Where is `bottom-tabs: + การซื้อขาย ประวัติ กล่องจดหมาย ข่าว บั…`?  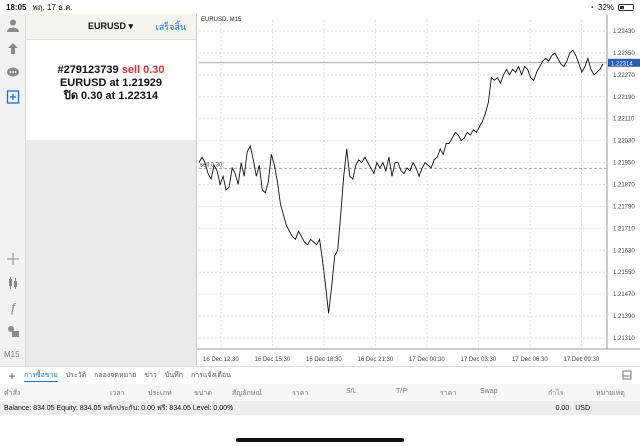
bottom-tabs: + การซื้อขาย ประวัติ กล่องจดหมาย ข่าว บั… is located at coordinates (320, 375).